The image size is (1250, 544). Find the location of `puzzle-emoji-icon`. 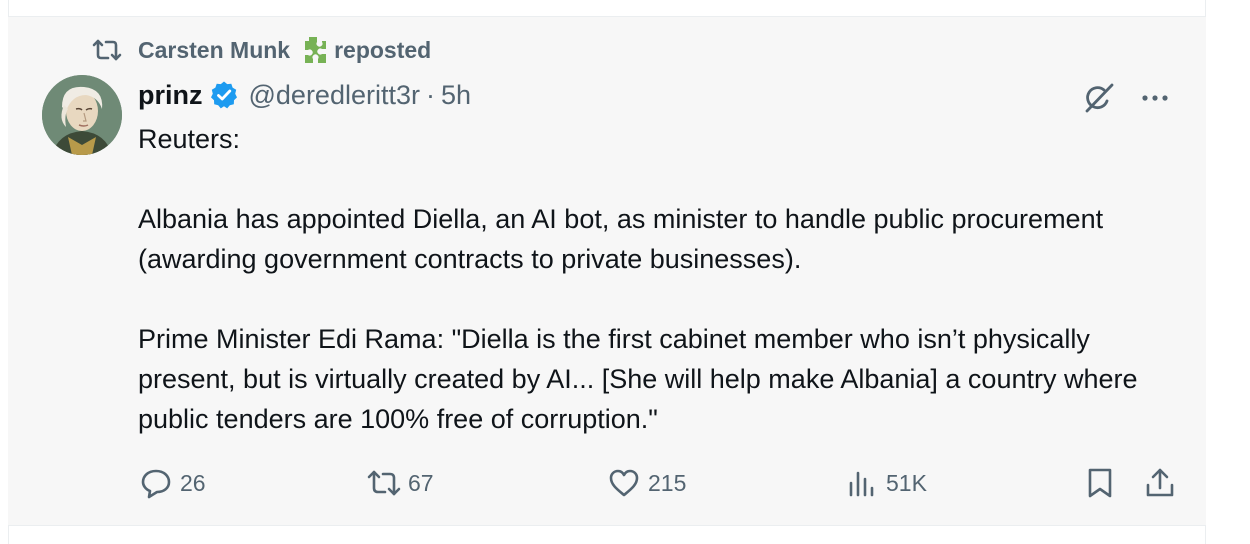

puzzle-emoji-icon is located at coordinates (313, 50).